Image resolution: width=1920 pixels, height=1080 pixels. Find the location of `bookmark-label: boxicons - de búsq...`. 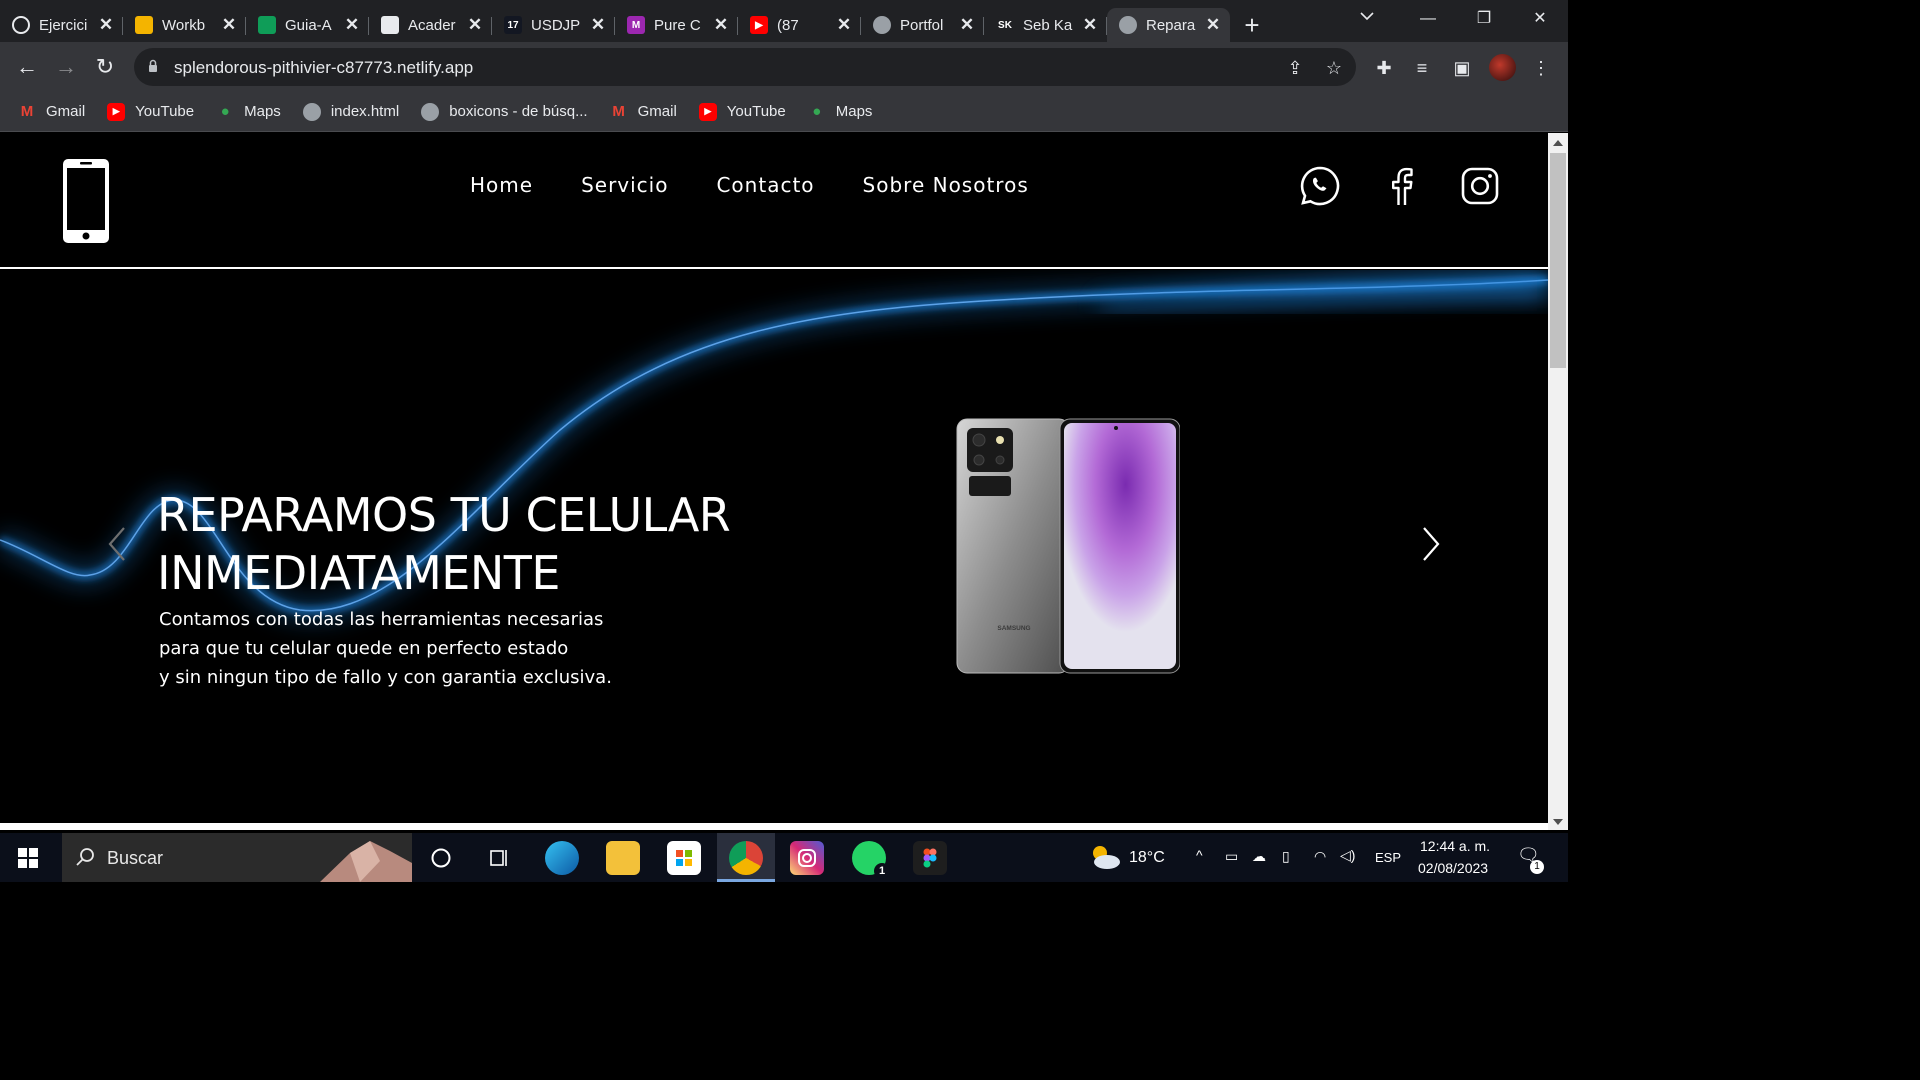

bookmark-label: boxicons - de búsq... is located at coordinates (518, 111).